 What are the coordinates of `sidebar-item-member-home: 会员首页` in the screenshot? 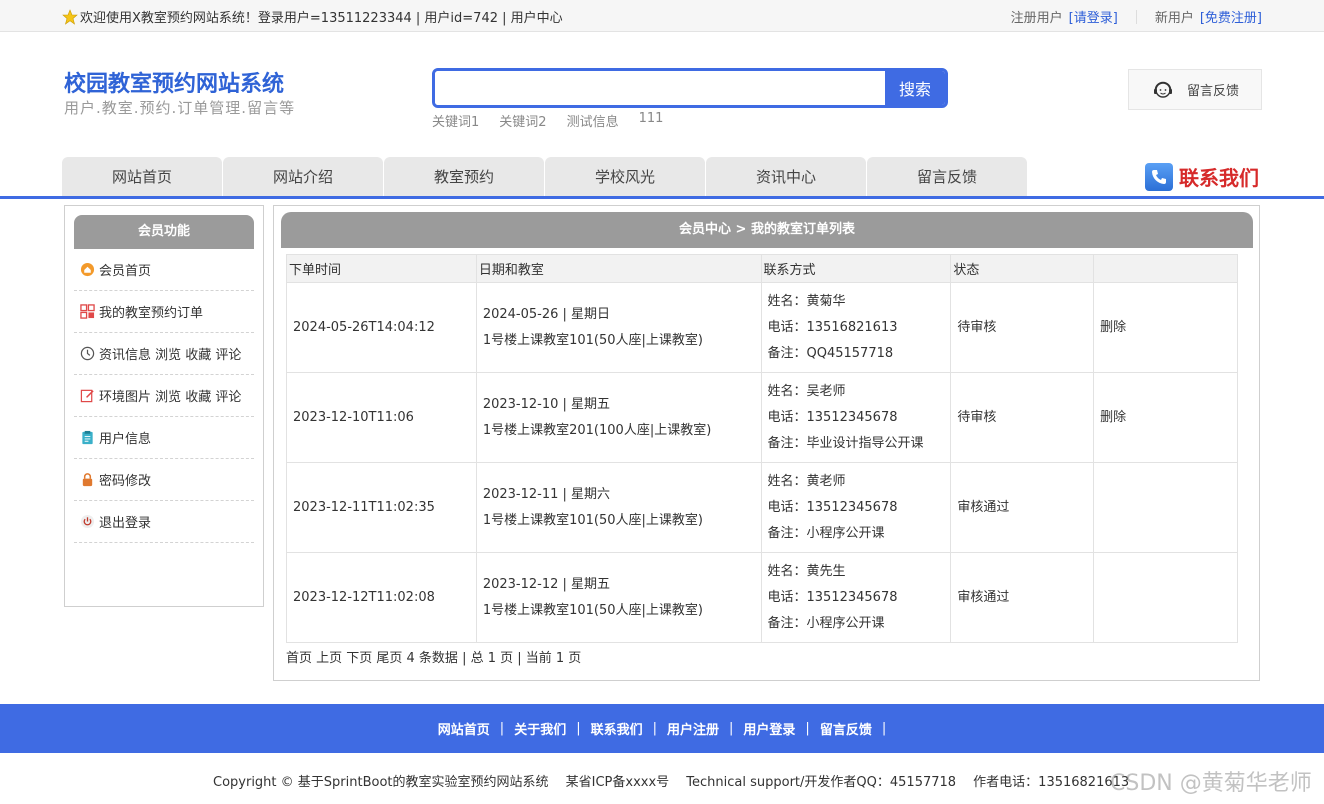 It's located at (164, 270).